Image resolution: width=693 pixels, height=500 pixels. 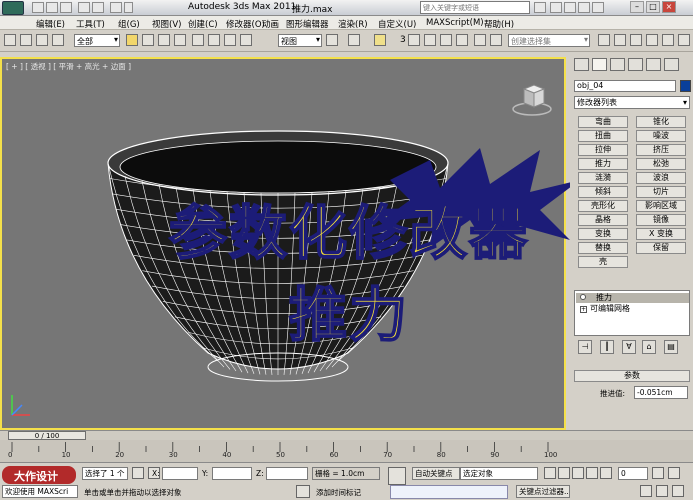 What do you see at coordinates (652, 40) in the screenshot?
I see `curve-editor-icon` at bounding box center [652, 40].